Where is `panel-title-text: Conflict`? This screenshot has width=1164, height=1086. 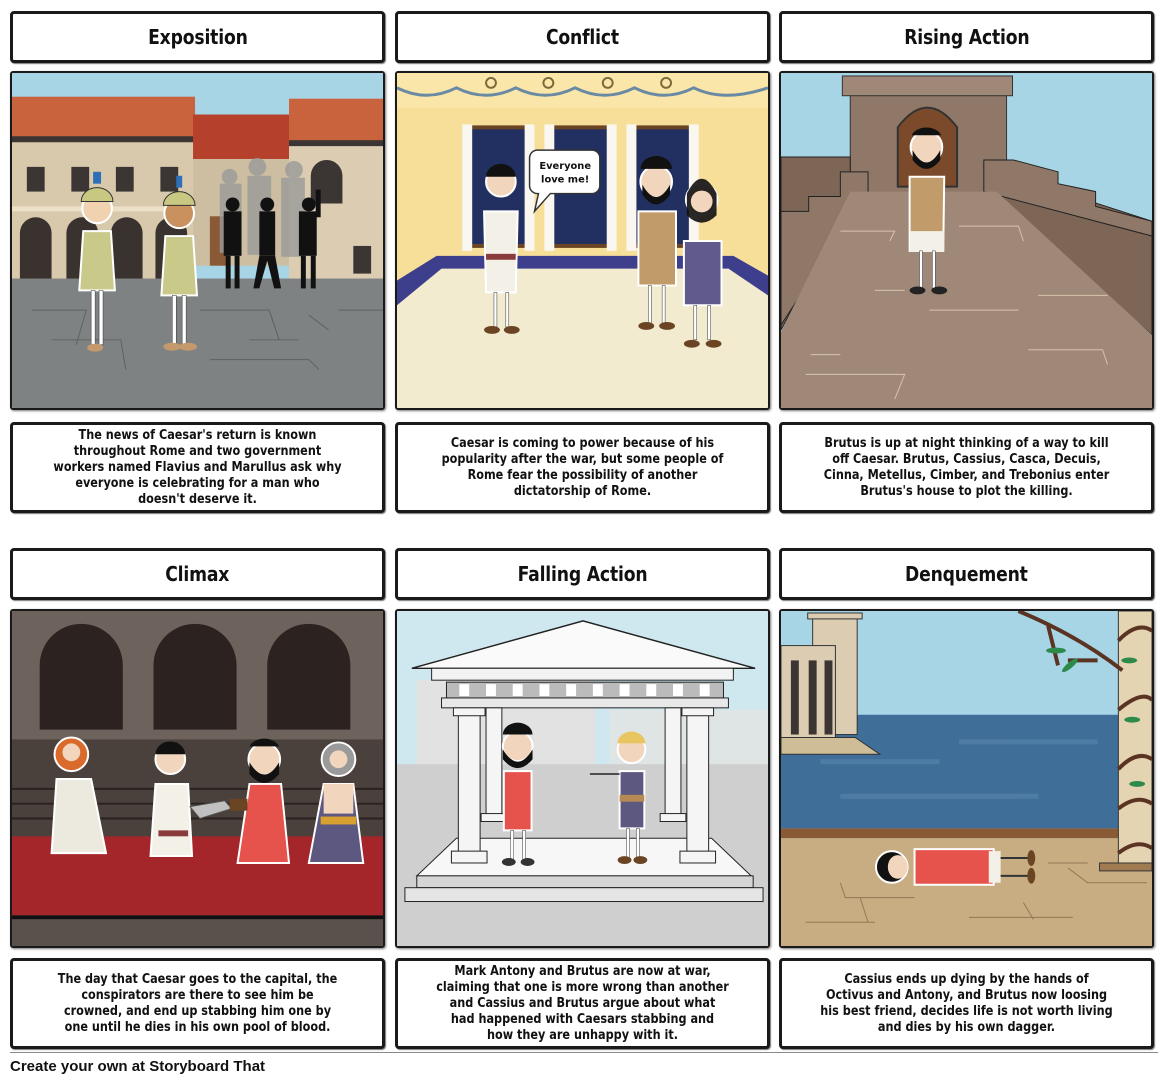 panel-title-text: Conflict is located at coordinates (582, 37).